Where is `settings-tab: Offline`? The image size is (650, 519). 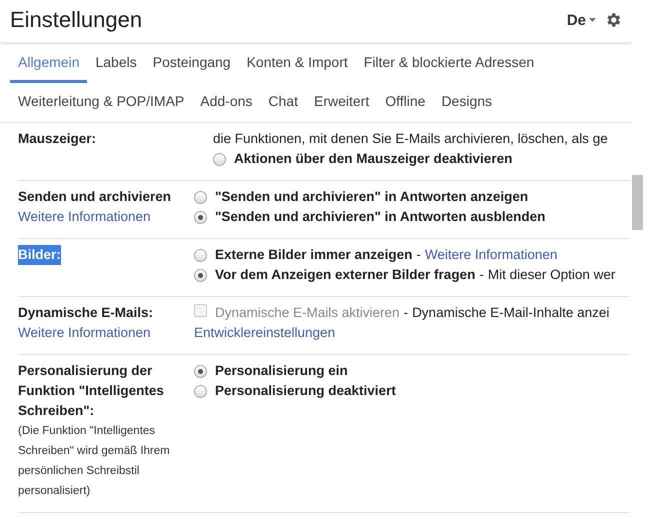 settings-tab: Offline is located at coordinates (405, 102).